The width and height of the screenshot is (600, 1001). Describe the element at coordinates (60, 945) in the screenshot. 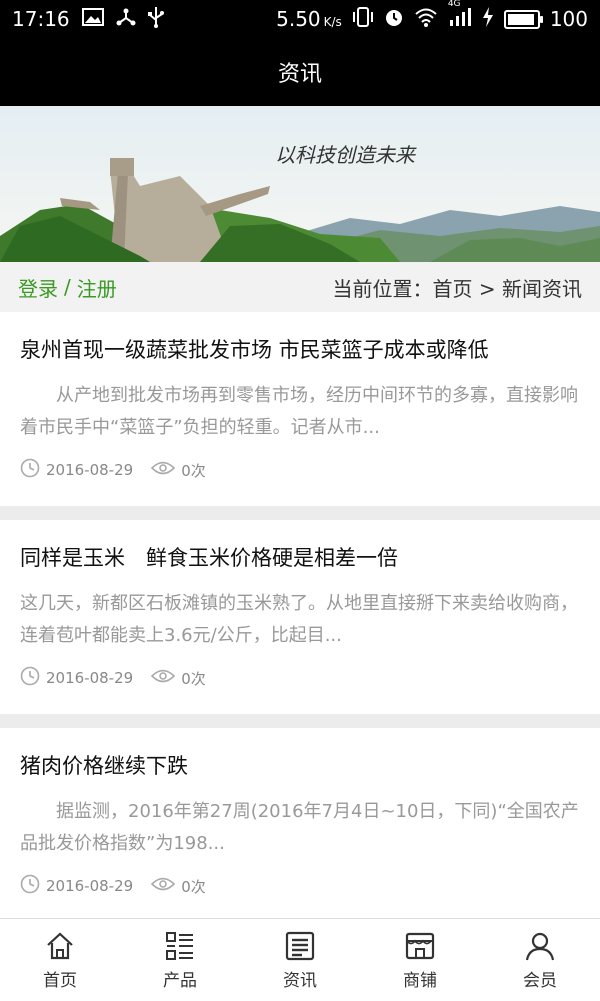

I see `home-icon` at that location.